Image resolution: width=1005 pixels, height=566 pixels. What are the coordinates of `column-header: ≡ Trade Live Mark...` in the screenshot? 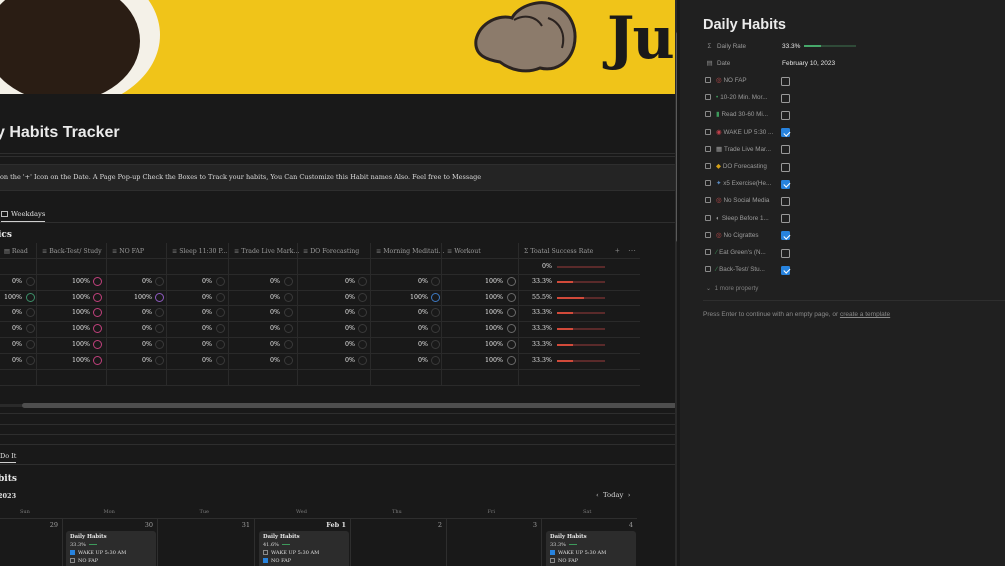 It's located at (266, 251).